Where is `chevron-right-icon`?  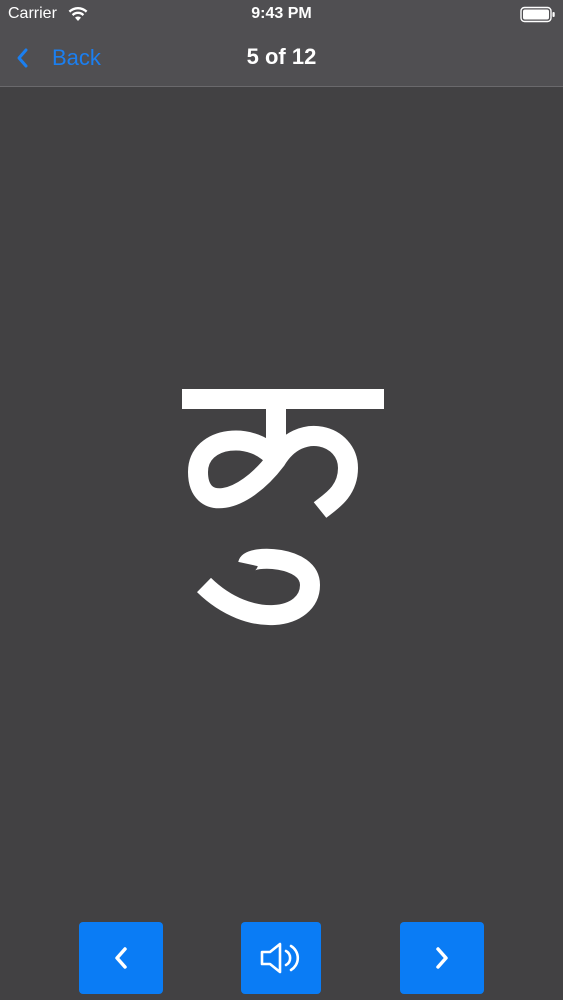 chevron-right-icon is located at coordinates (442, 958).